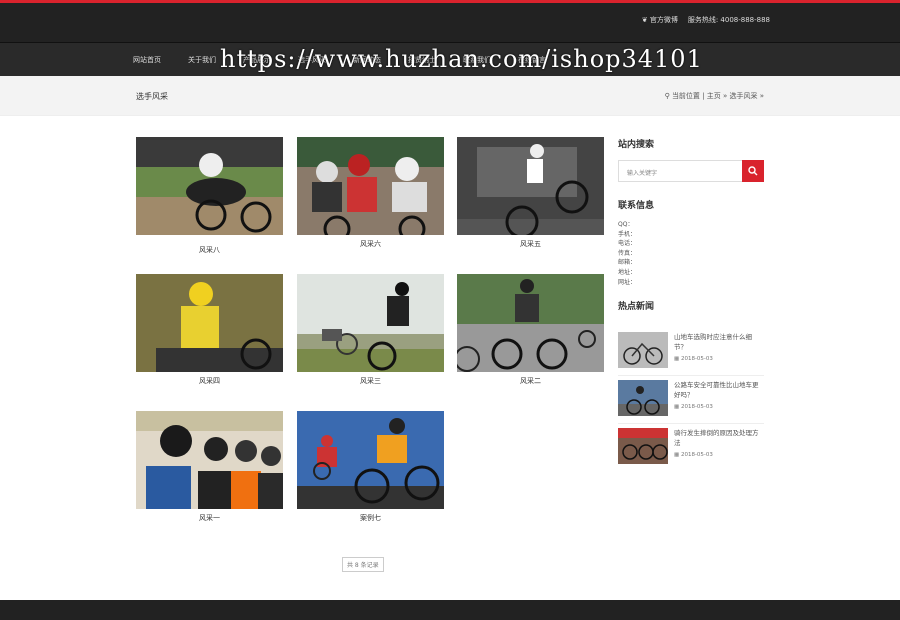 The height and width of the screenshot is (620, 900). I want to click on contact-email: 邮箱：, so click(627, 263).